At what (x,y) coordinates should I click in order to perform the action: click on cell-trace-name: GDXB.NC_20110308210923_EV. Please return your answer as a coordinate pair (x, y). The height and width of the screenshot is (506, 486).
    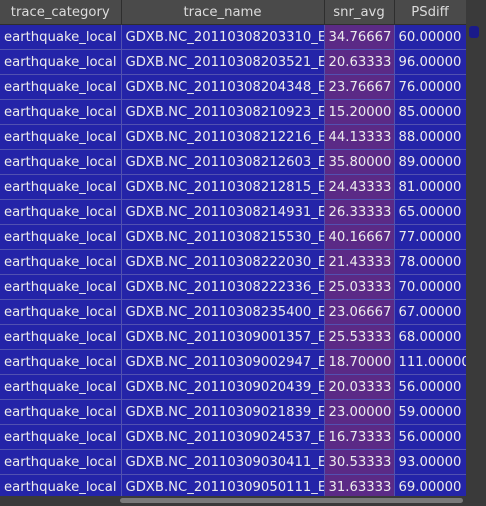
    Looking at the image, I should click on (223, 112).